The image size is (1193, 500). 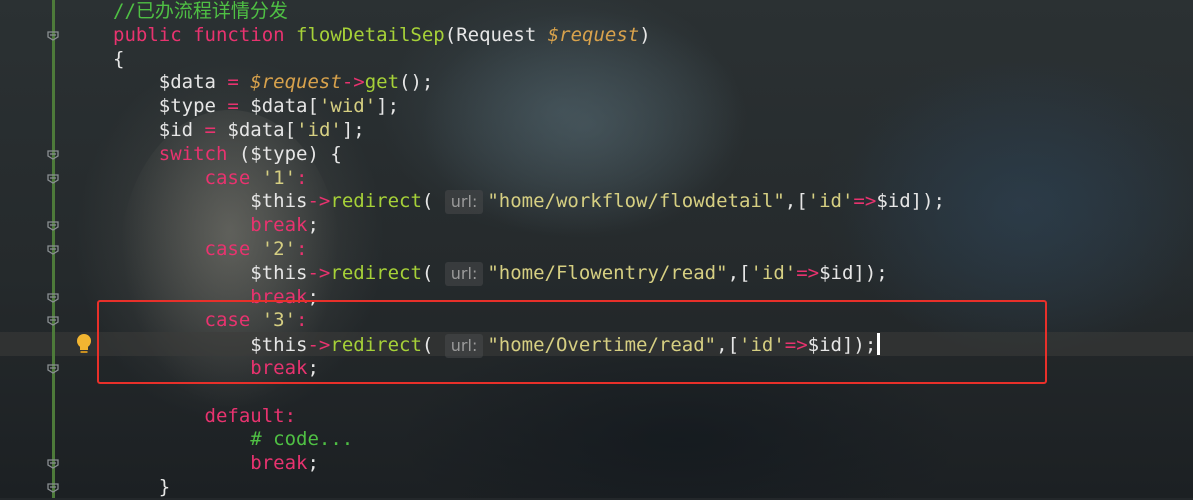 What do you see at coordinates (279, 225) in the screenshot?
I see `code-token: break` at bounding box center [279, 225].